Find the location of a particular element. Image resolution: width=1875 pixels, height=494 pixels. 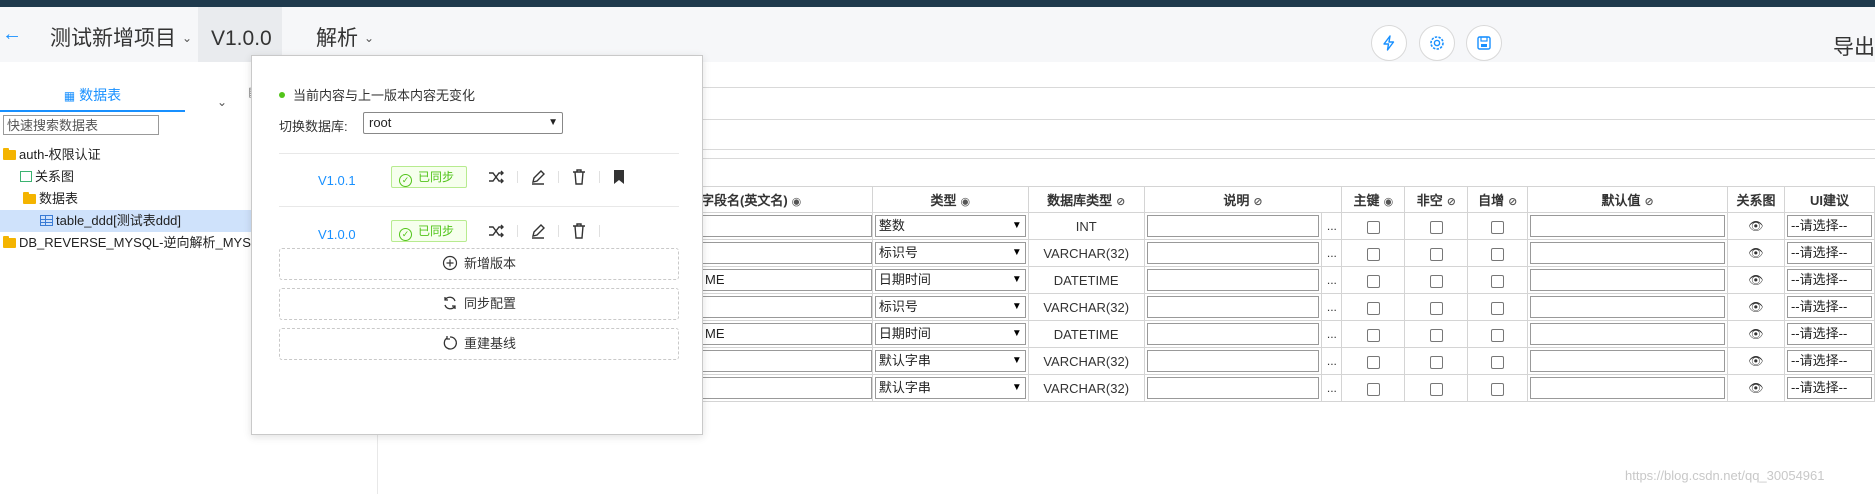

settings-button is located at coordinates (1437, 43).